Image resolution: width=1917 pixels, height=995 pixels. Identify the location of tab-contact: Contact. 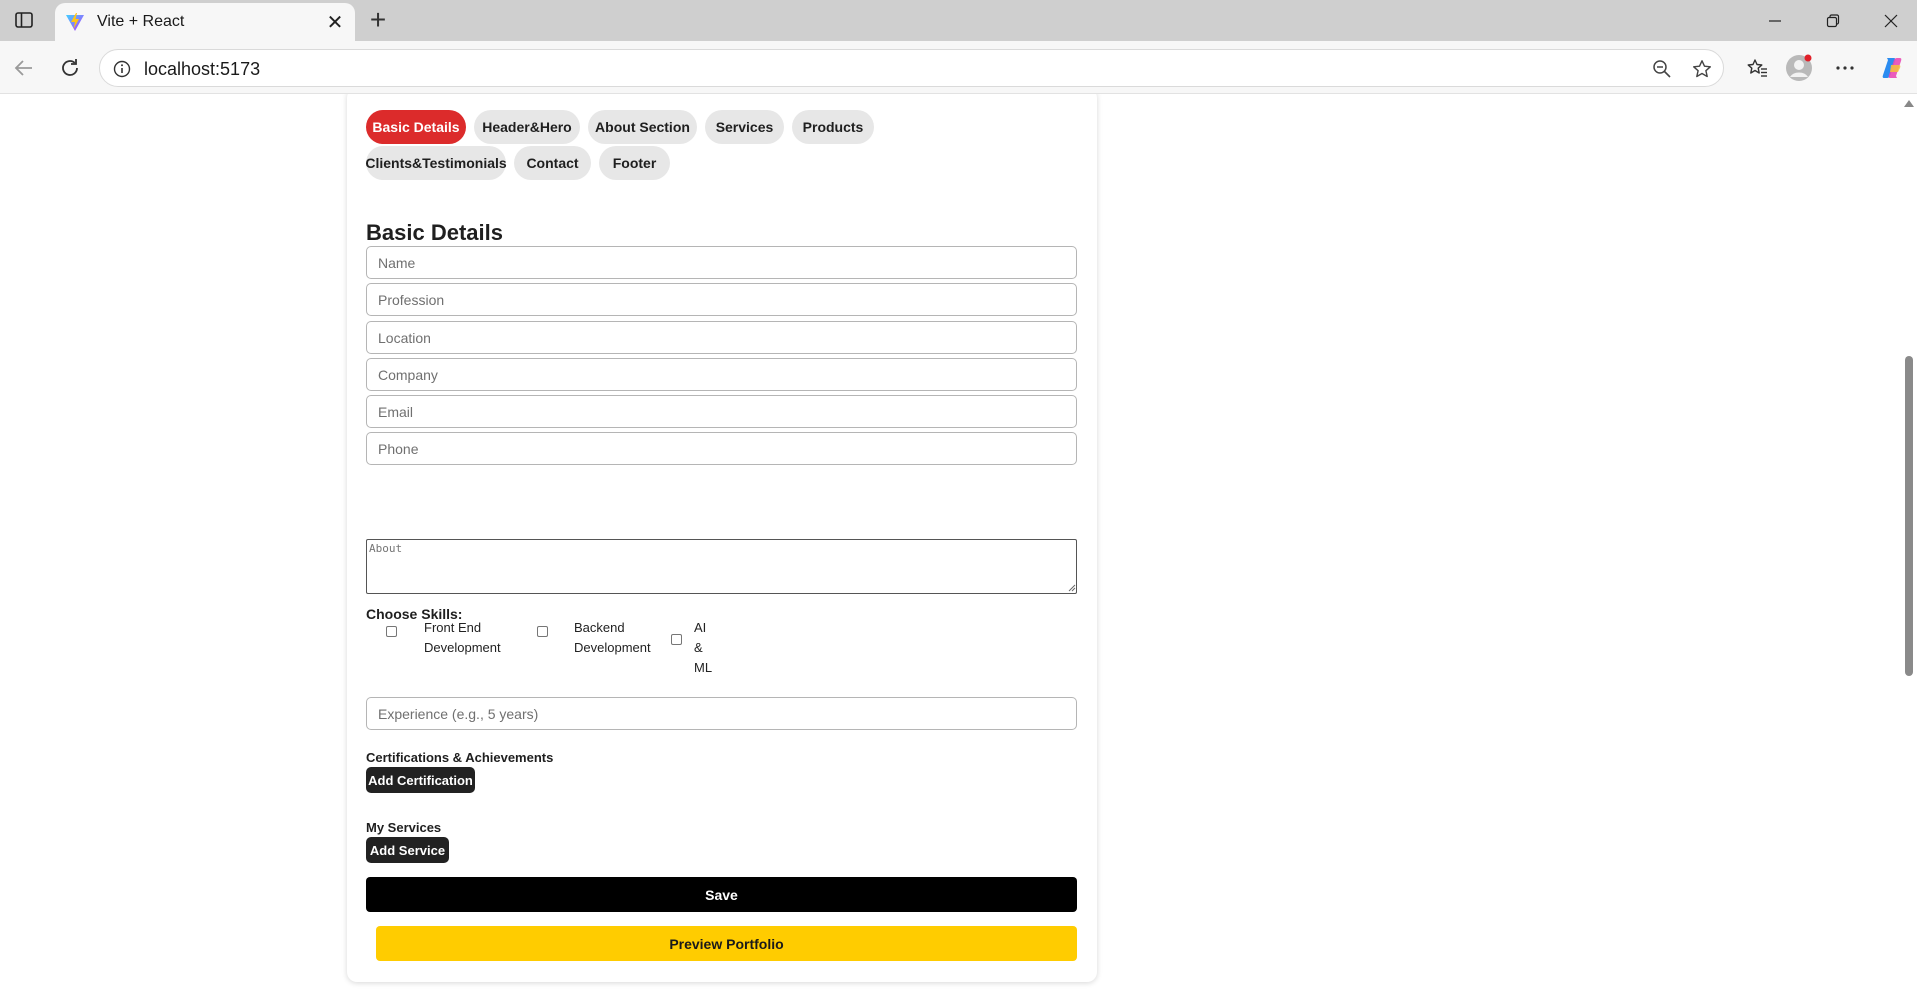
(552, 163).